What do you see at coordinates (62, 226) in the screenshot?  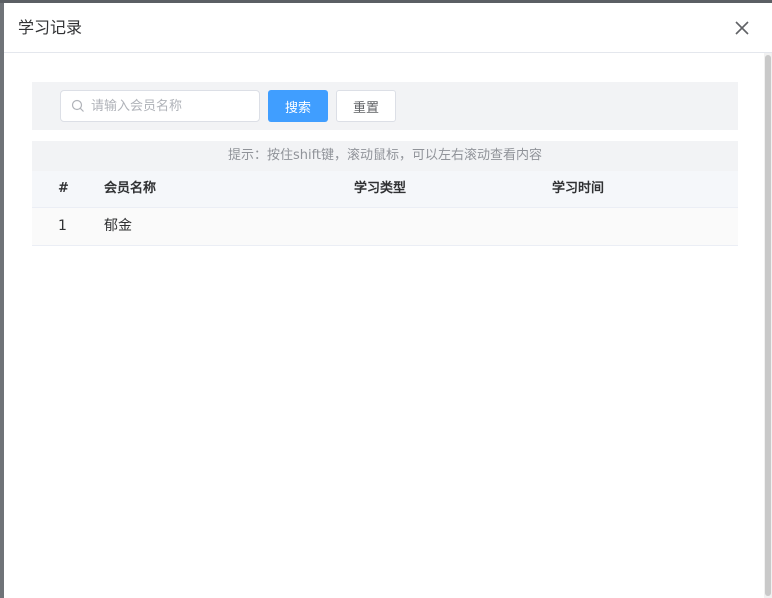 I see `cell-index: 1` at bounding box center [62, 226].